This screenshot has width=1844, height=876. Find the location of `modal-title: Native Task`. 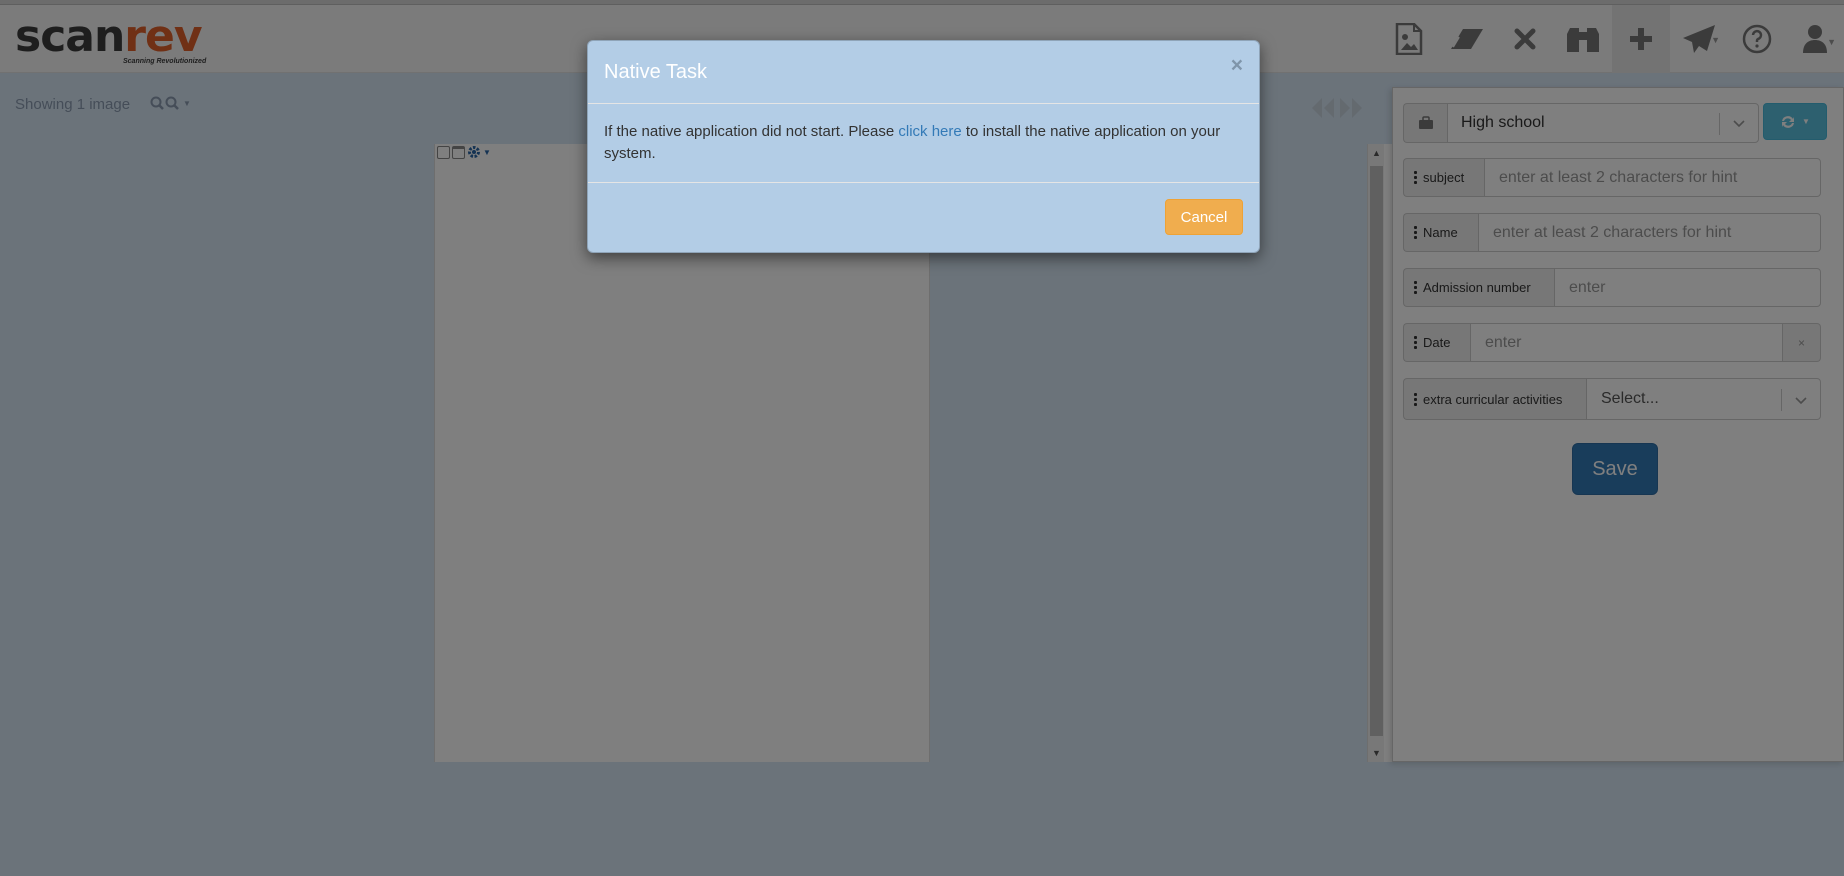

modal-title: Native Task is located at coordinates (656, 72).